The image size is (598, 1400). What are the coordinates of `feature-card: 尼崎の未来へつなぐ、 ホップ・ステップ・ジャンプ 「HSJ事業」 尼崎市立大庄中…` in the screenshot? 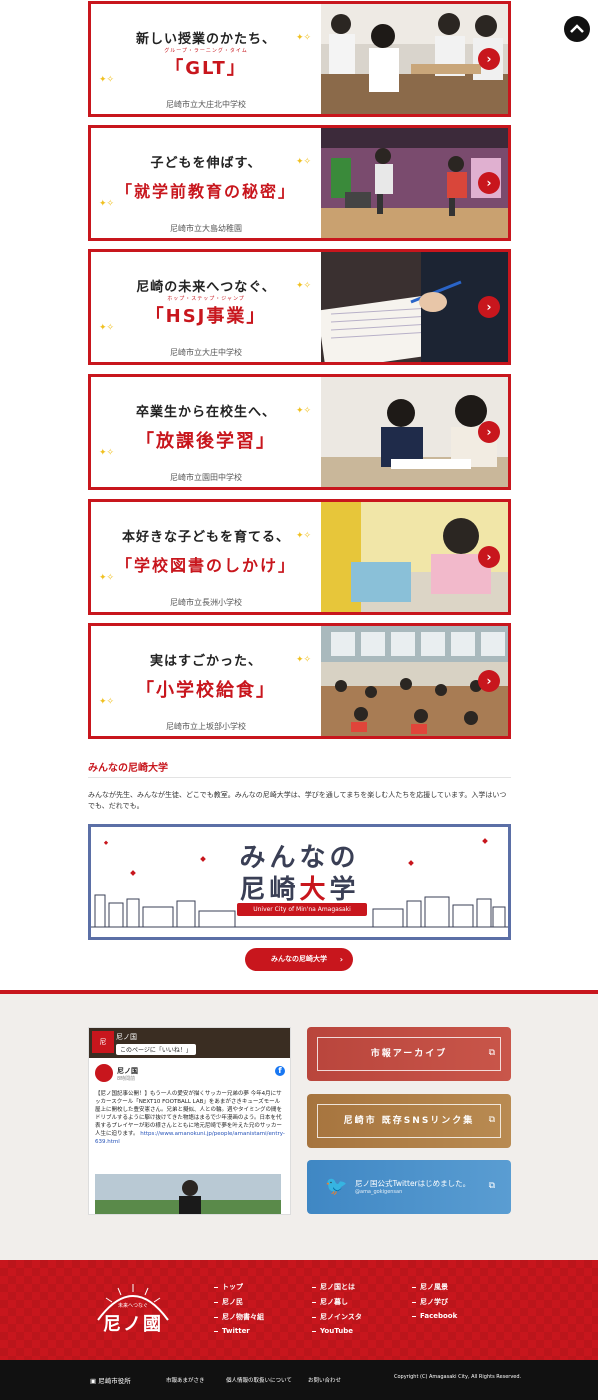 It's located at (299, 307).